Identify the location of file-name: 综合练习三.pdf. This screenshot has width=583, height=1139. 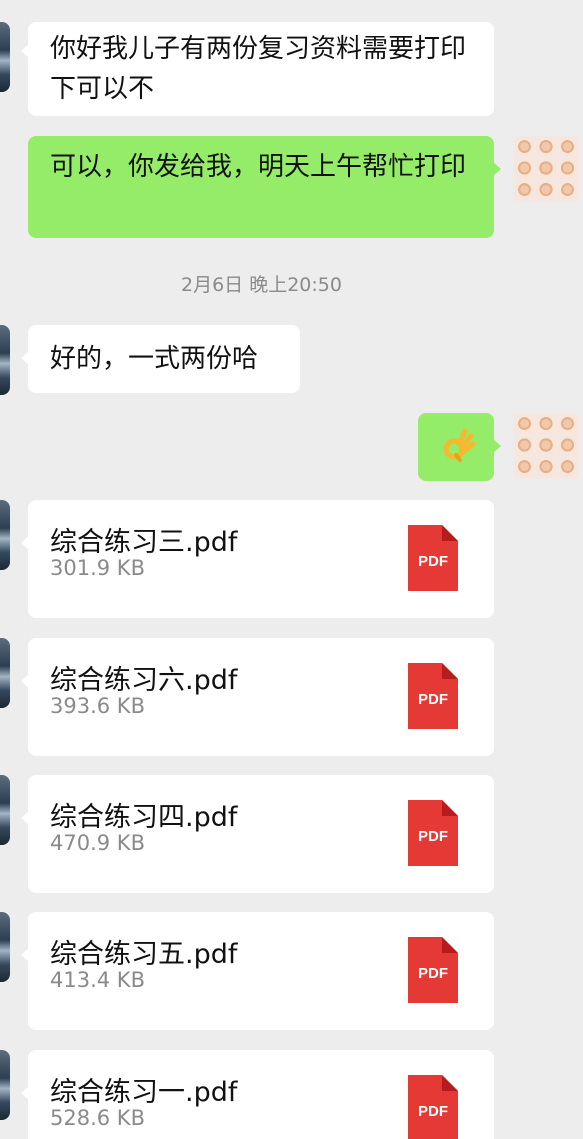
(144, 542).